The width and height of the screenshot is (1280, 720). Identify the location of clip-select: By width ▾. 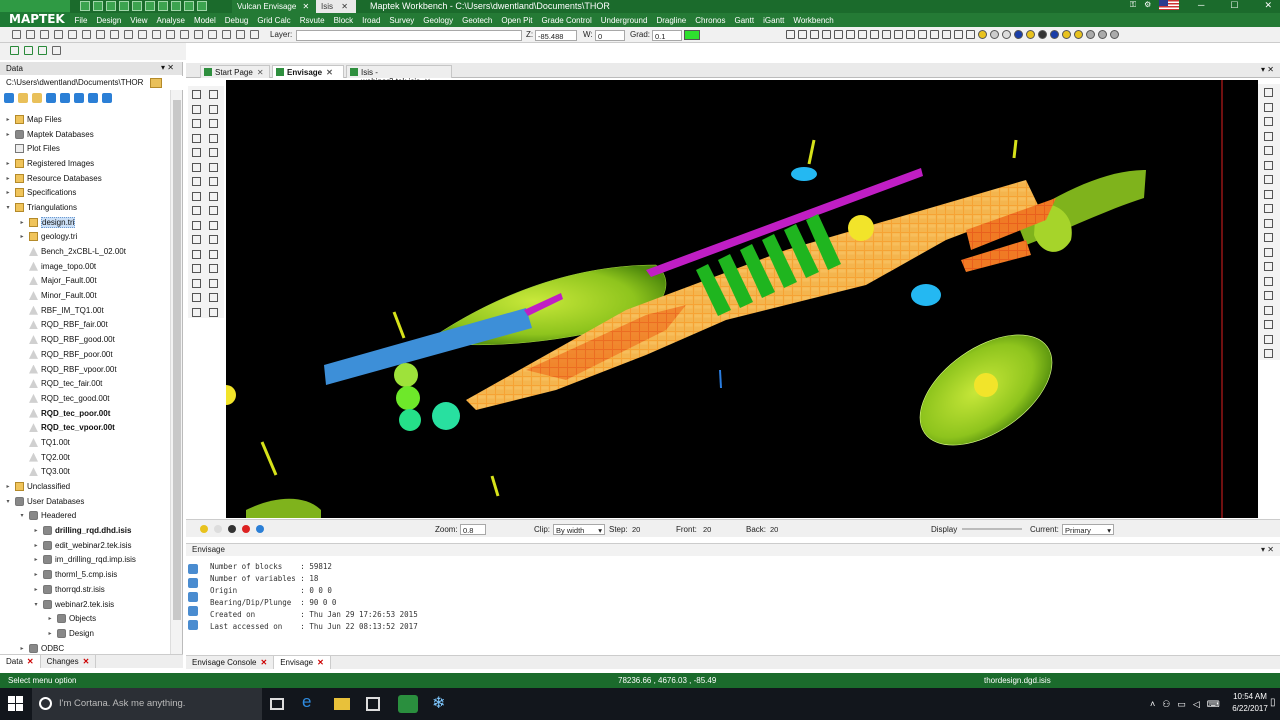
(579, 529).